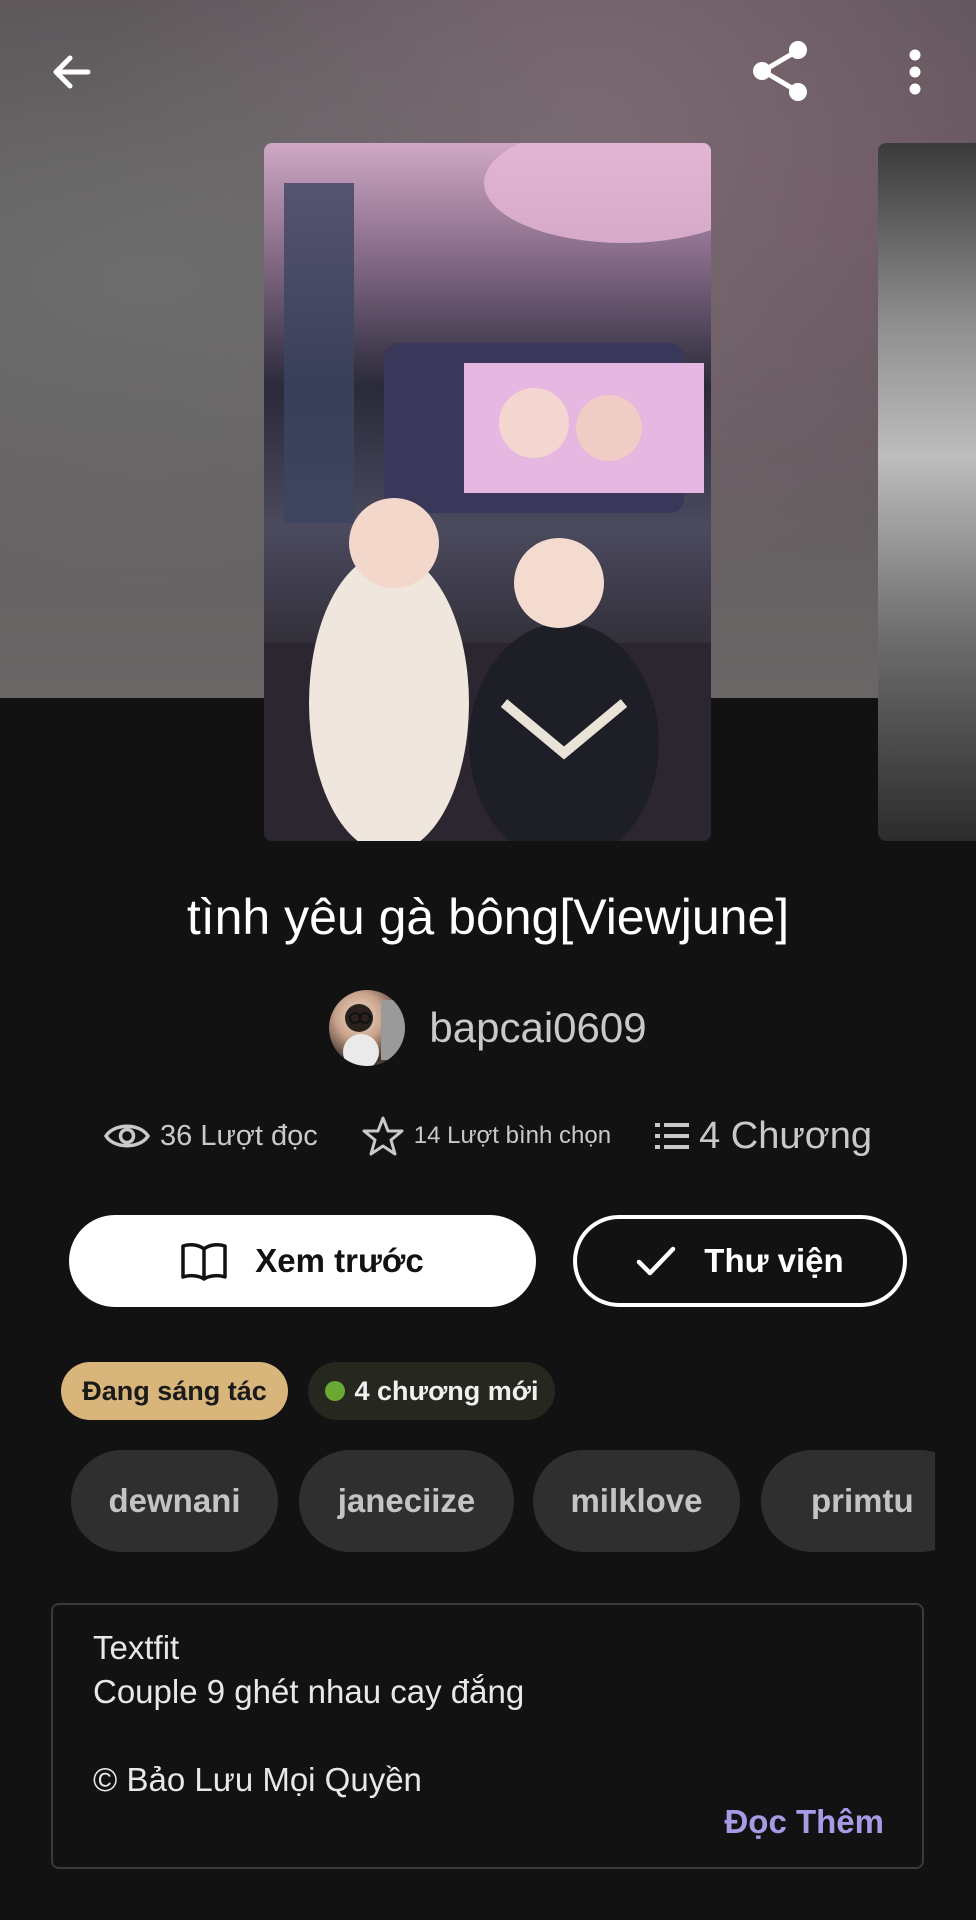  Describe the element at coordinates (488, 917) in the screenshot. I see `story-title: tình yêu gà bông[Viewjune]` at that location.